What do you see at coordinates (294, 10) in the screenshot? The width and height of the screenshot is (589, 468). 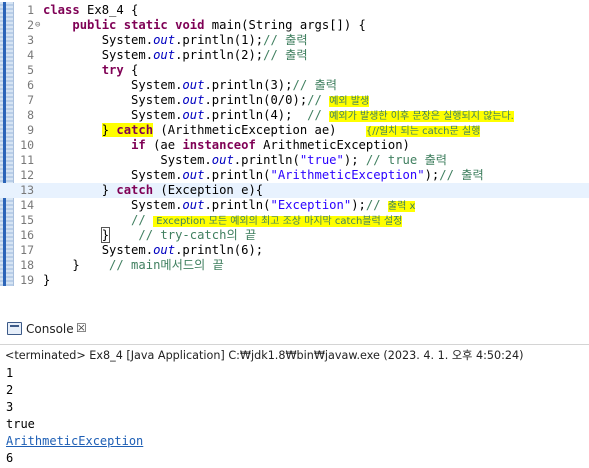 I see `code-line: 1 class Ex8_4 {` at bounding box center [294, 10].